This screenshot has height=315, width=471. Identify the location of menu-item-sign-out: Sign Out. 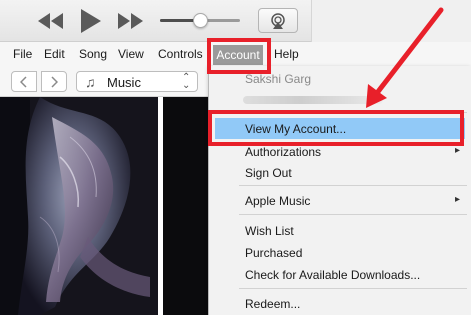
(268, 173).